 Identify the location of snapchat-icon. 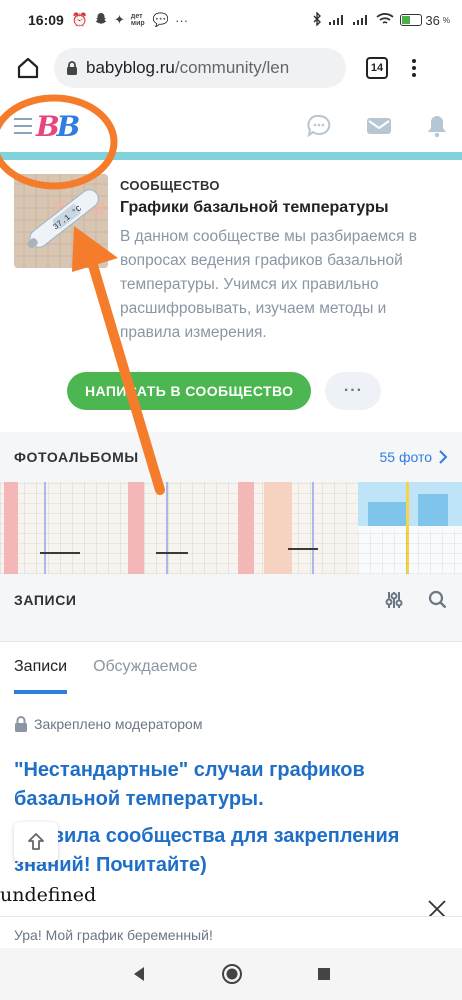
(101, 20).